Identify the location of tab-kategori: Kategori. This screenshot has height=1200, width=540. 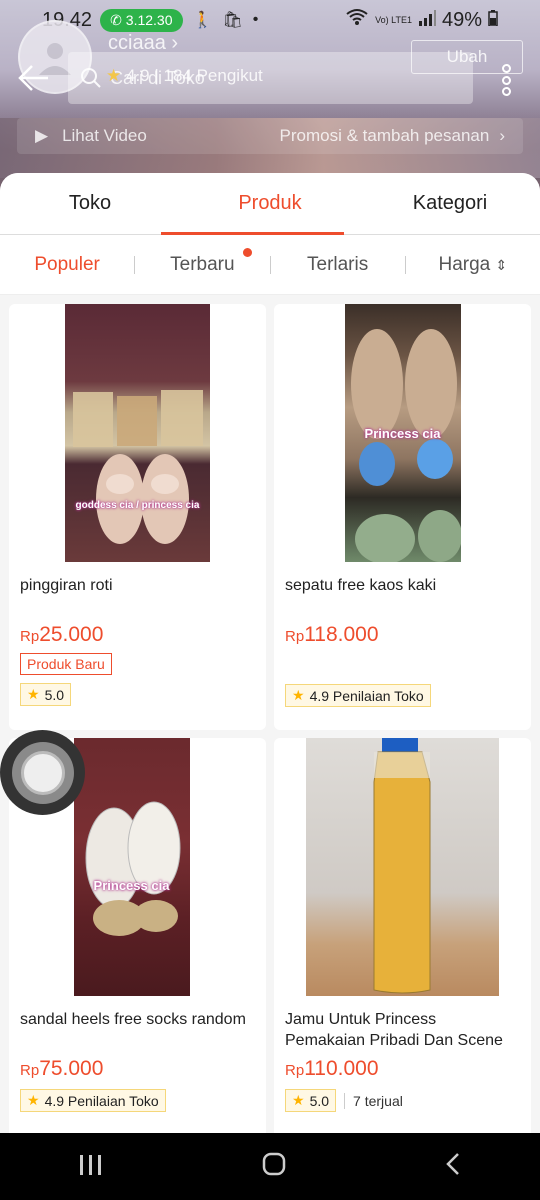
(450, 203).